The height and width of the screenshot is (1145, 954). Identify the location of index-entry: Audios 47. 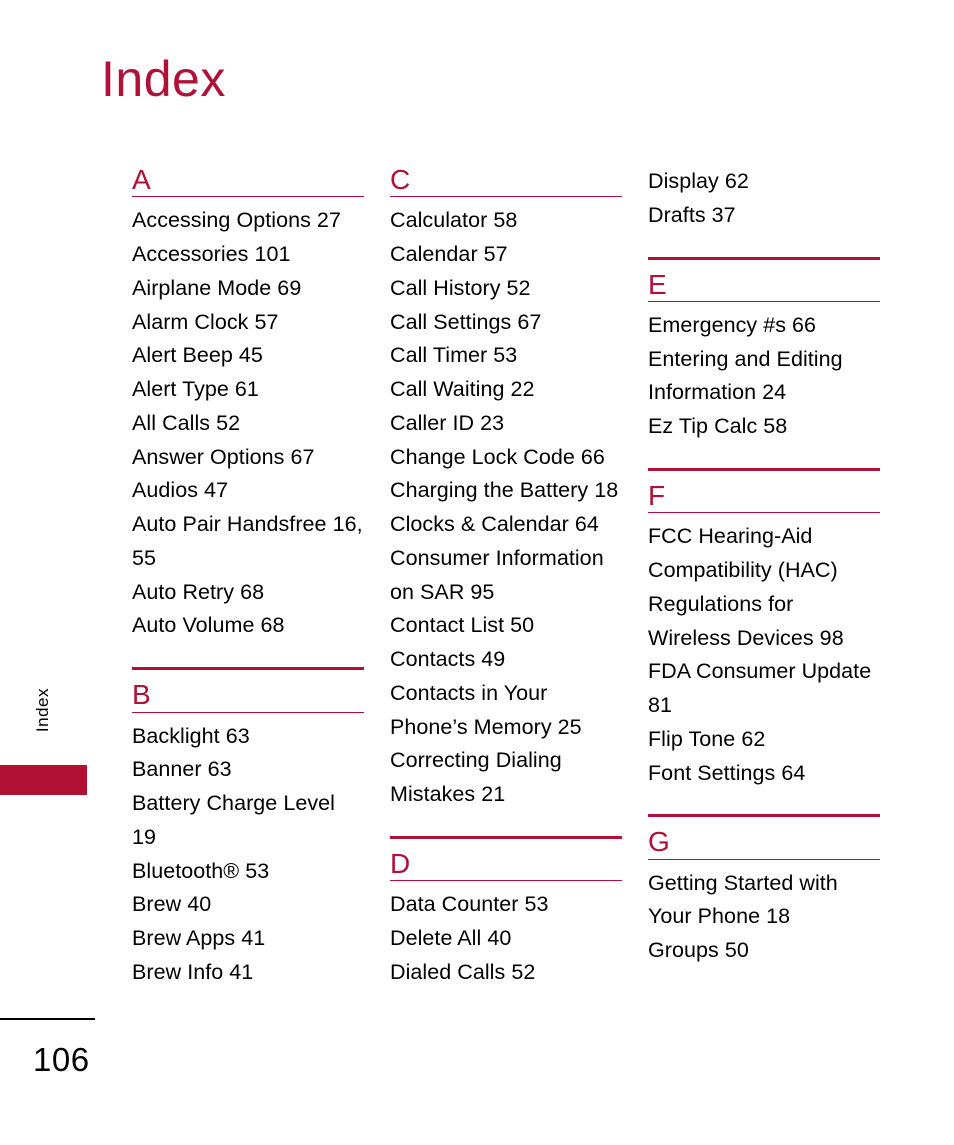
(248, 491).